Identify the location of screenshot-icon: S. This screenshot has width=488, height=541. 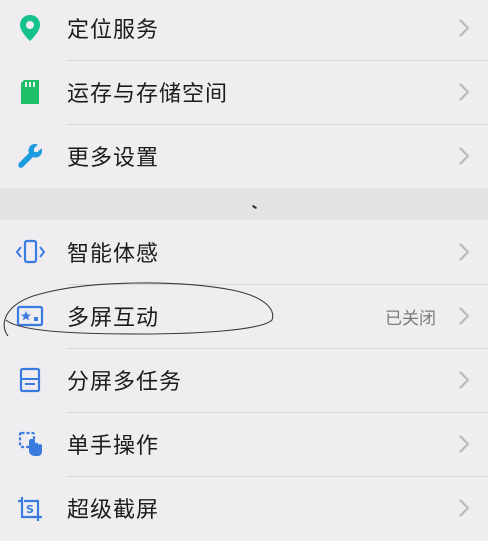
(30, 508).